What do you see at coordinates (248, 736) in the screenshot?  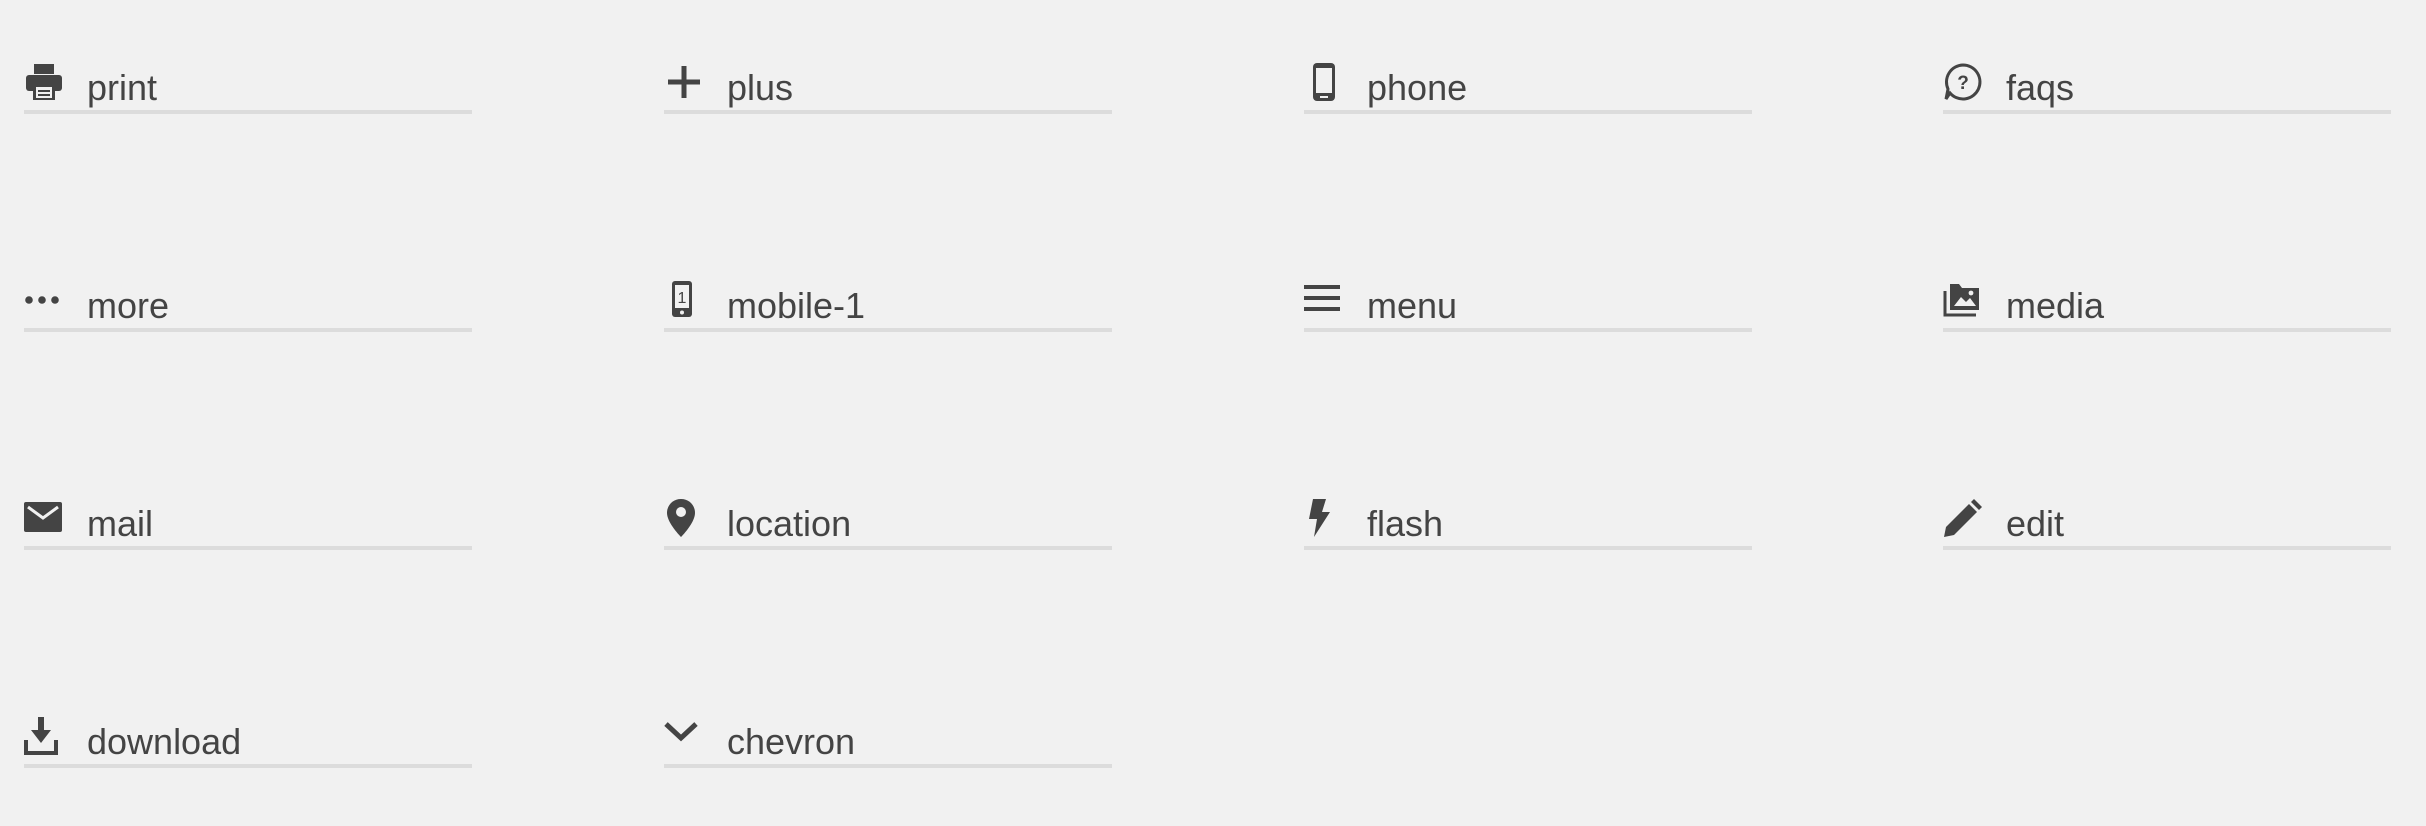 I see `icon-item-download: download` at bounding box center [248, 736].